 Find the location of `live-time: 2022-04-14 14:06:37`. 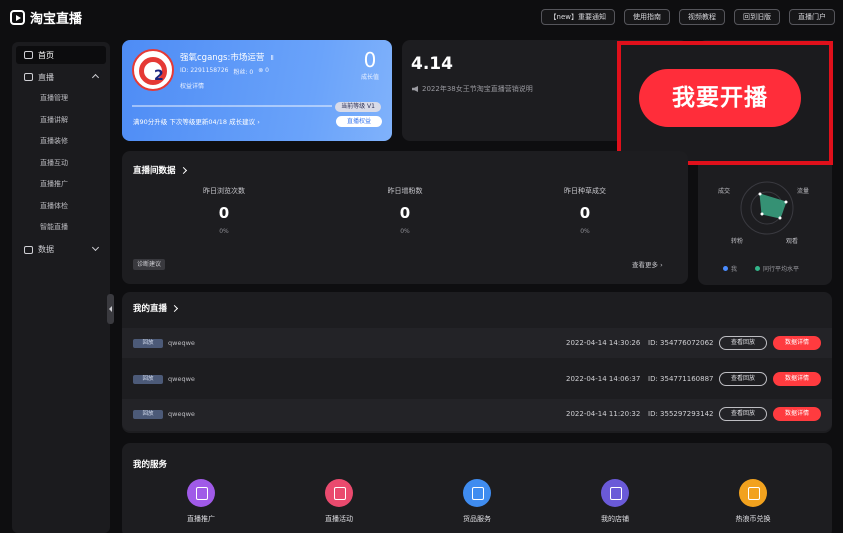

live-time: 2022-04-14 14:06:37 is located at coordinates (603, 379).